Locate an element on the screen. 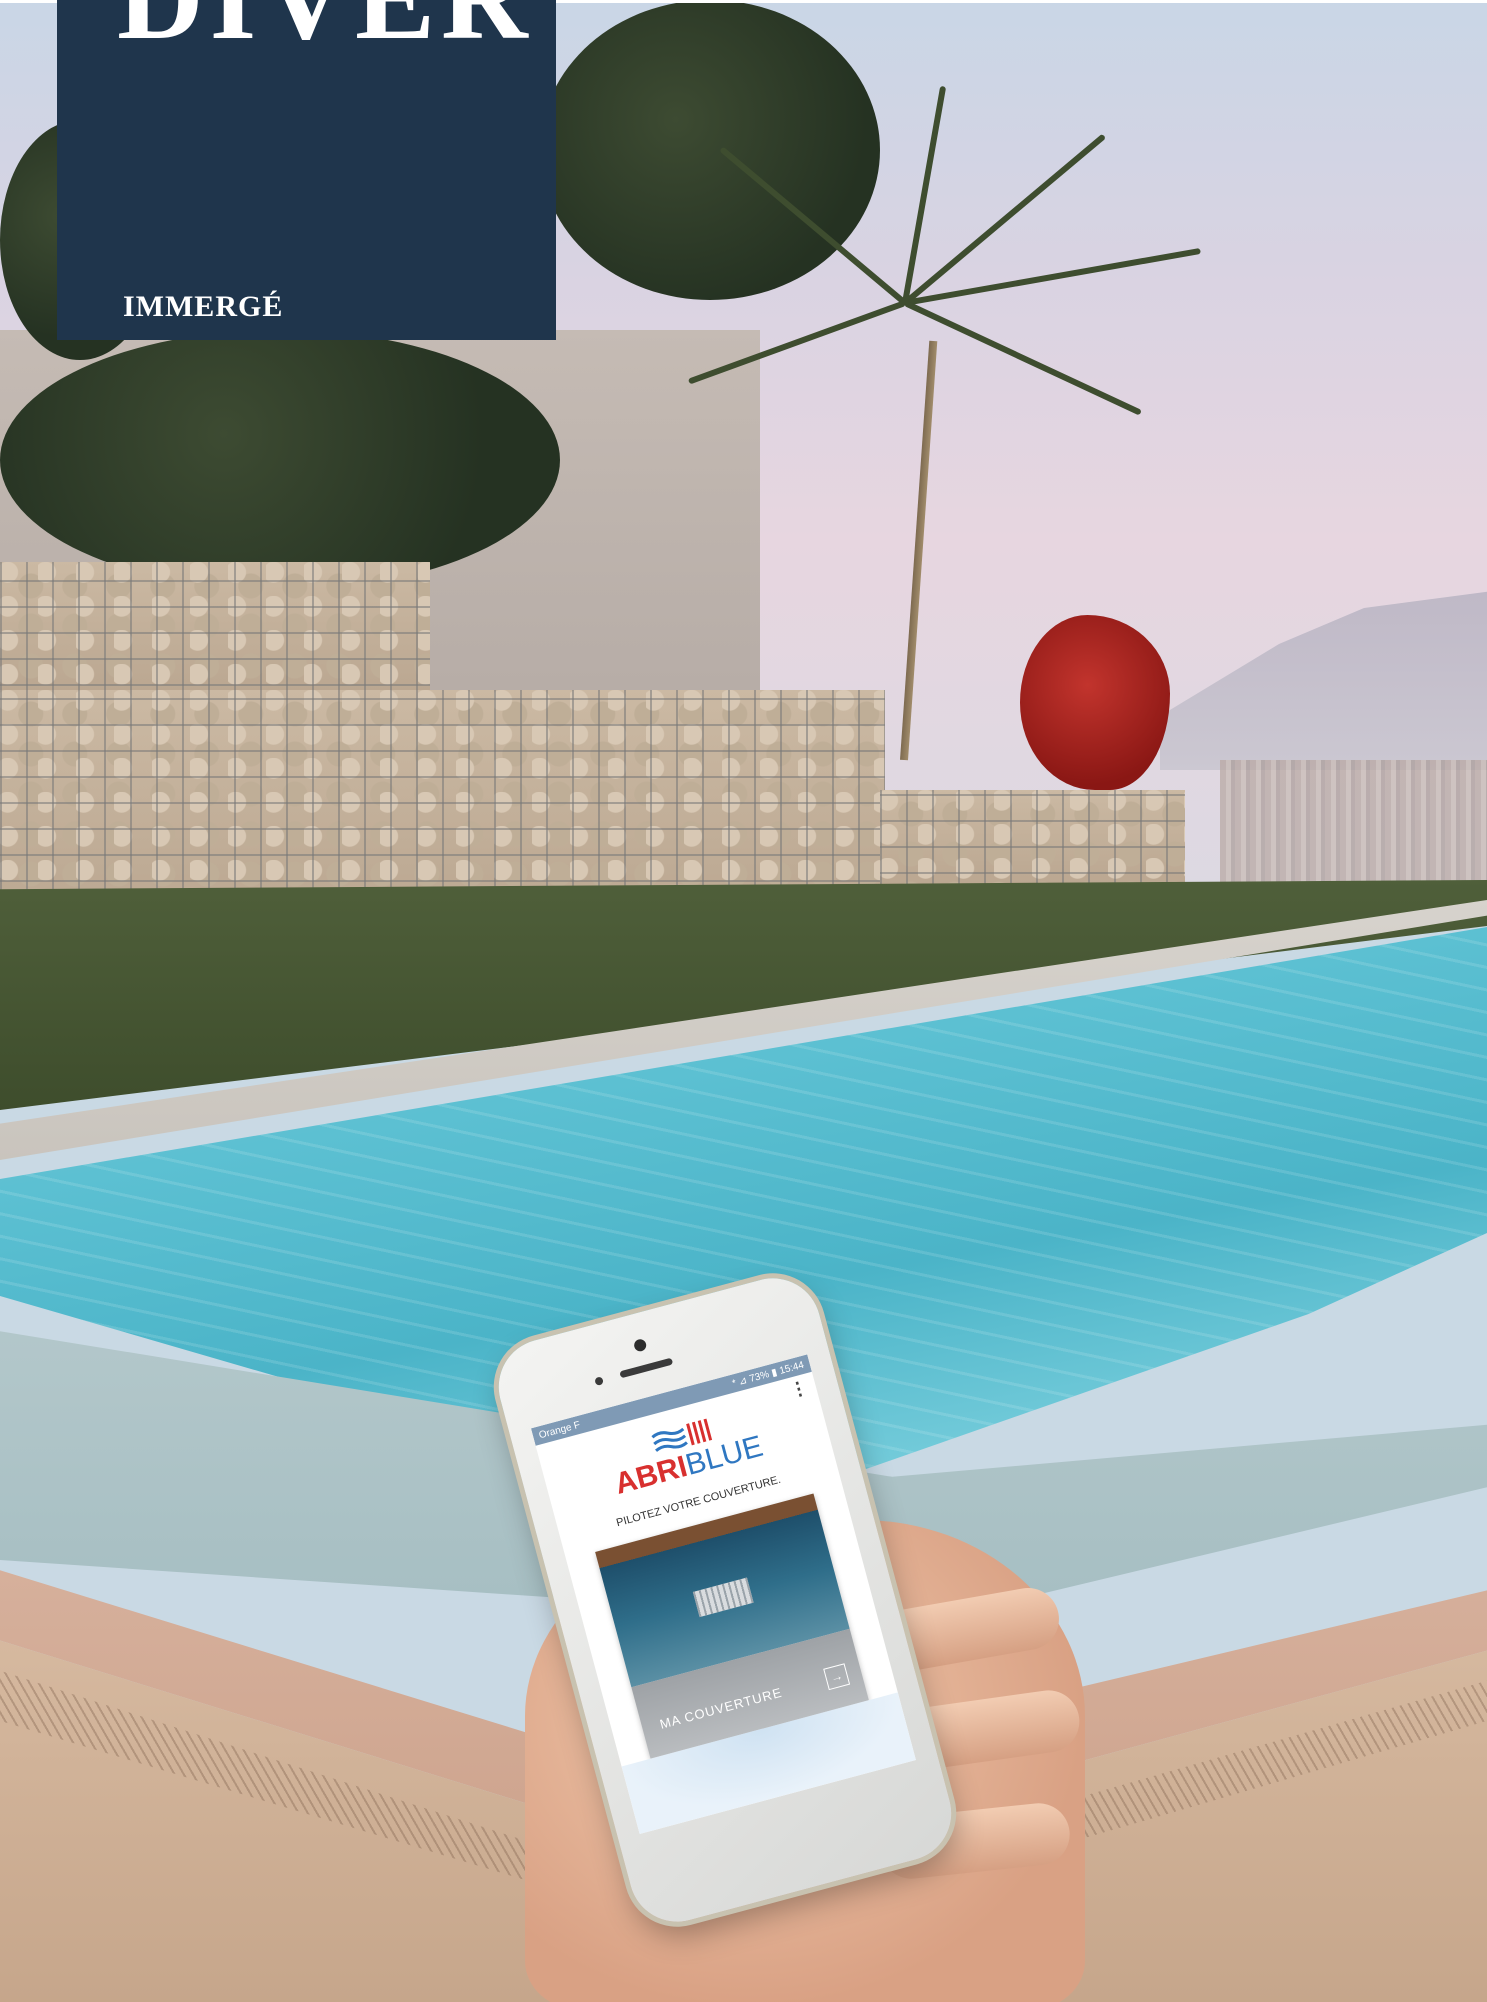 The width and height of the screenshot is (1487, 2002). cover-icon is located at coordinates (723, 1597).